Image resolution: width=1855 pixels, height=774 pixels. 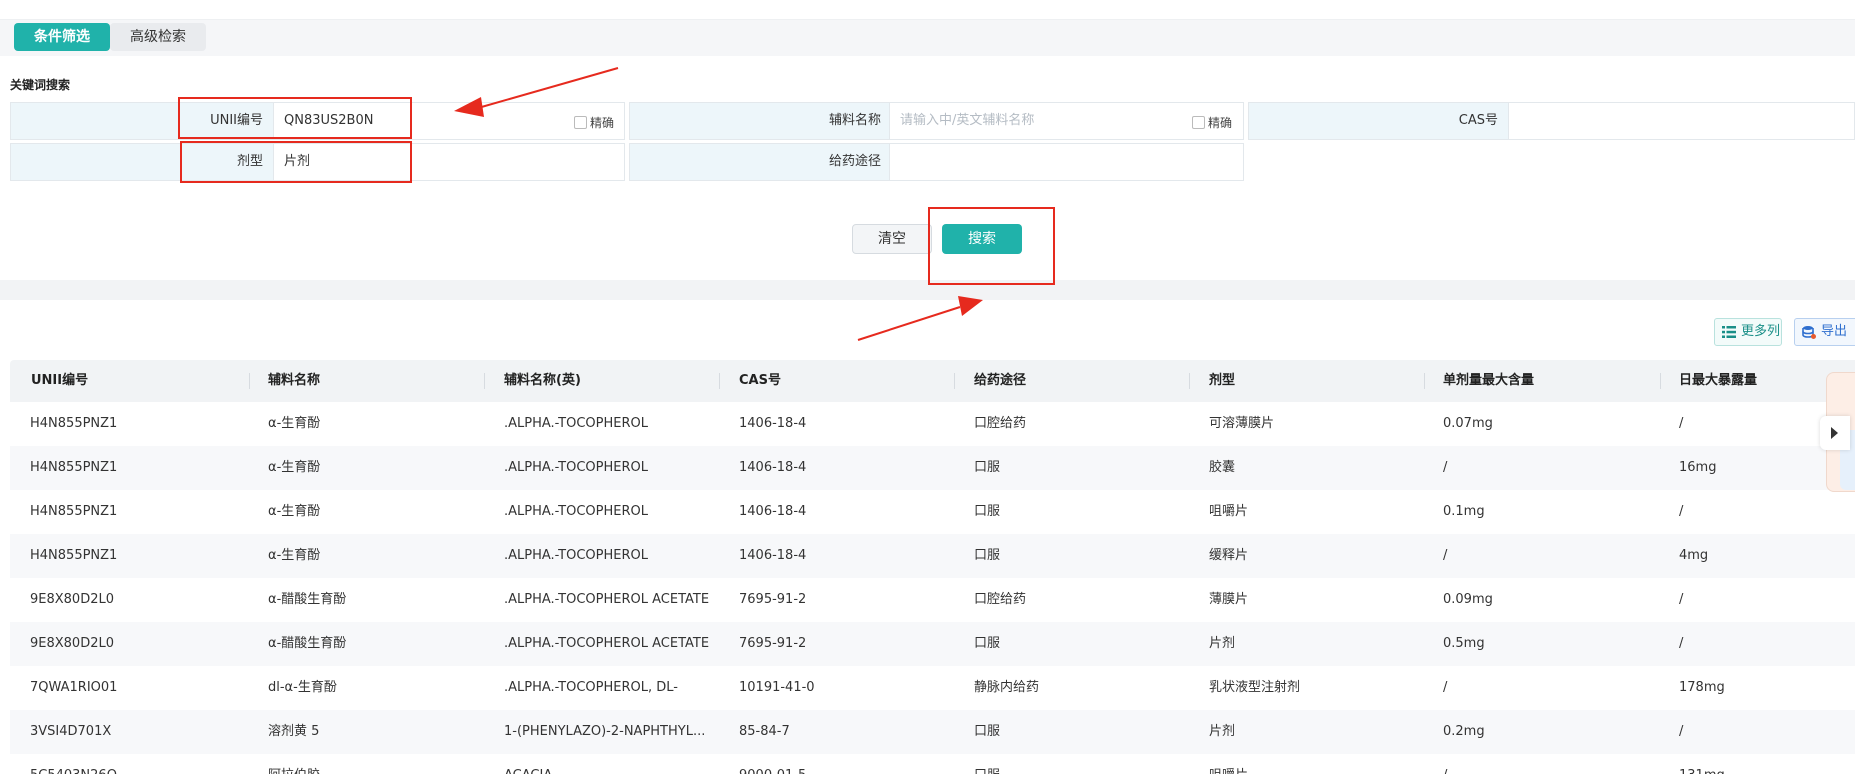 I want to click on search-button: 搜索, so click(x=982, y=239).